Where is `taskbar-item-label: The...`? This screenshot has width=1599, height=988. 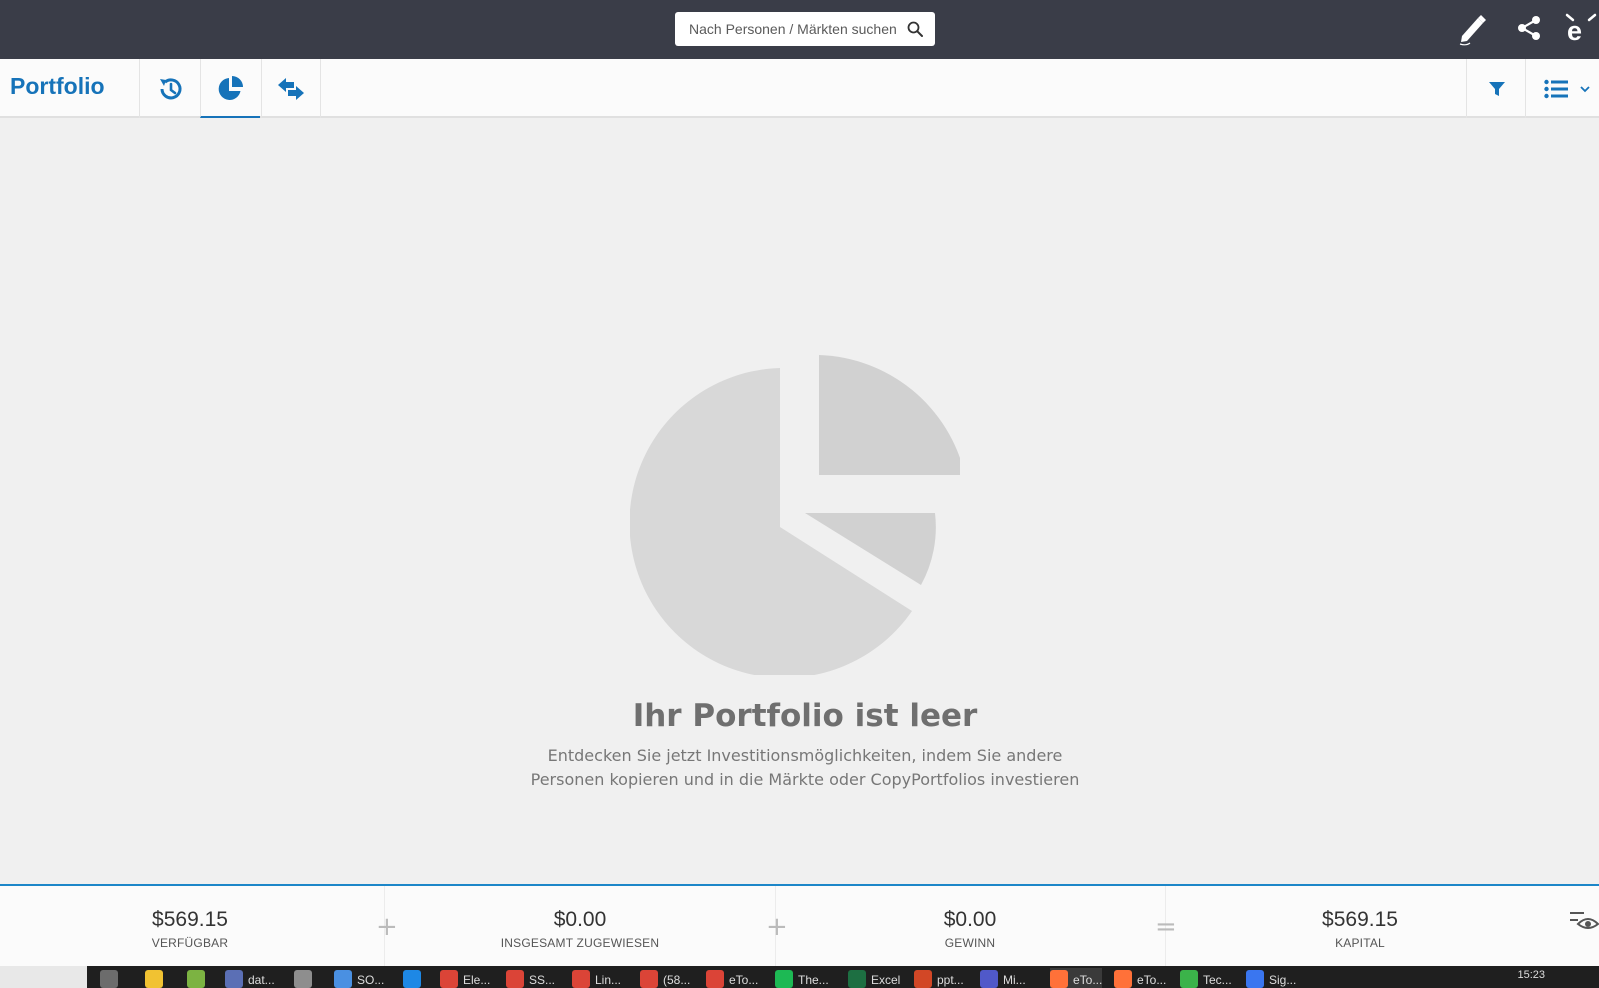
taskbar-item-label: The... is located at coordinates (813, 980).